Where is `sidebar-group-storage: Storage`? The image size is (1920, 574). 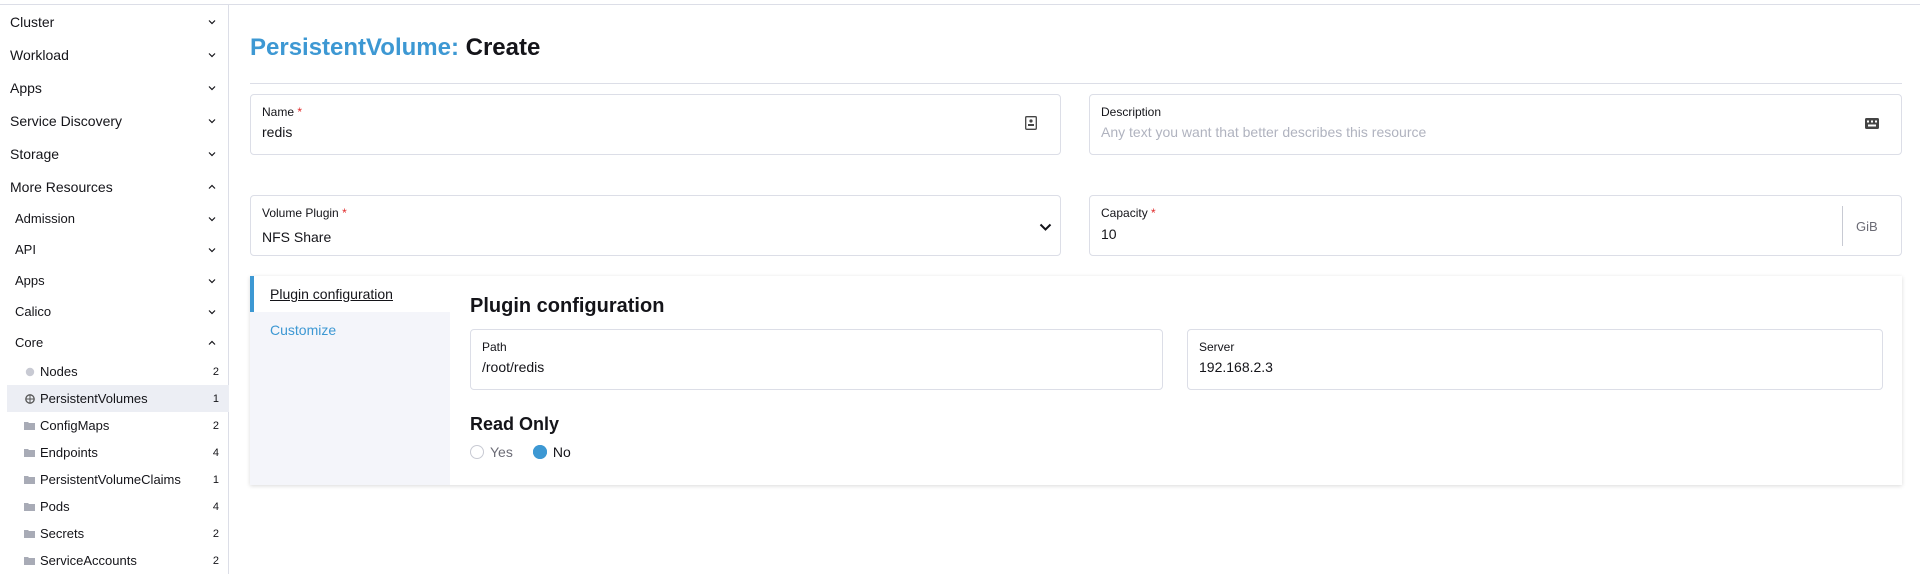
sidebar-group-storage: Storage is located at coordinates (114, 153).